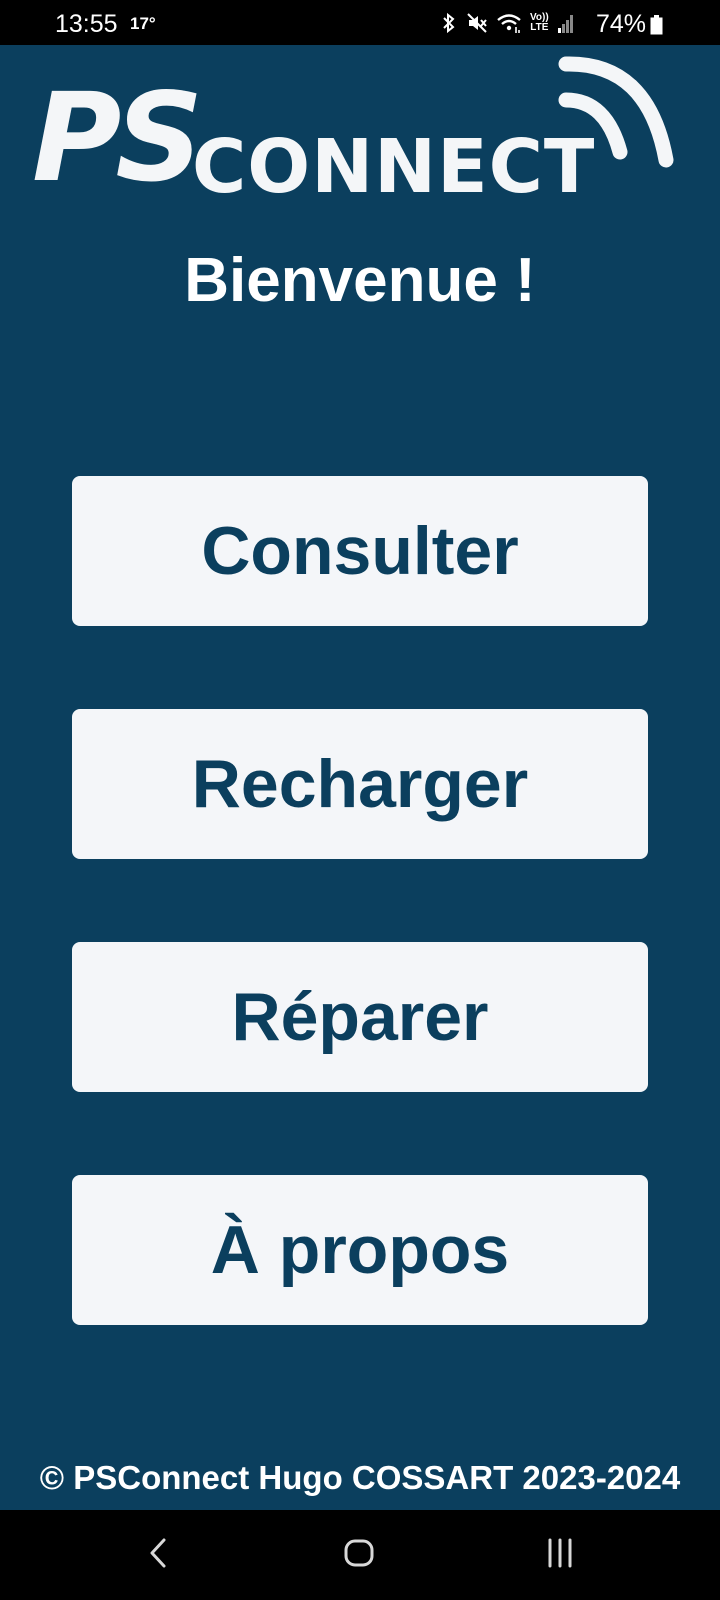 The height and width of the screenshot is (1600, 720). Describe the element at coordinates (477, 23) in the screenshot. I see `mute-icon` at that location.